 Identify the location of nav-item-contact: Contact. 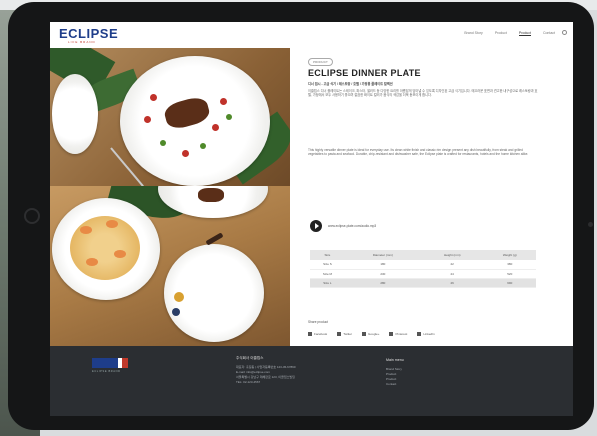
(549, 33).